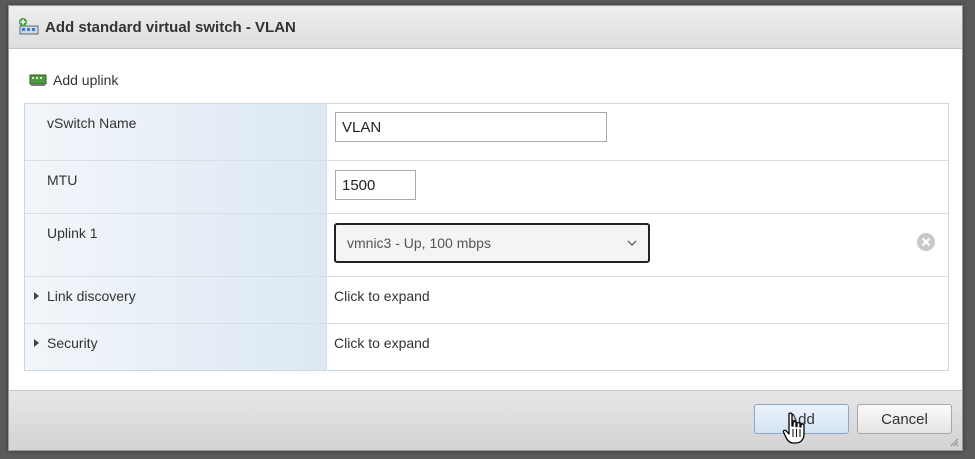 This screenshot has height=459, width=975. What do you see at coordinates (486, 187) in the screenshot?
I see `row-mtu: MTU` at bounding box center [486, 187].